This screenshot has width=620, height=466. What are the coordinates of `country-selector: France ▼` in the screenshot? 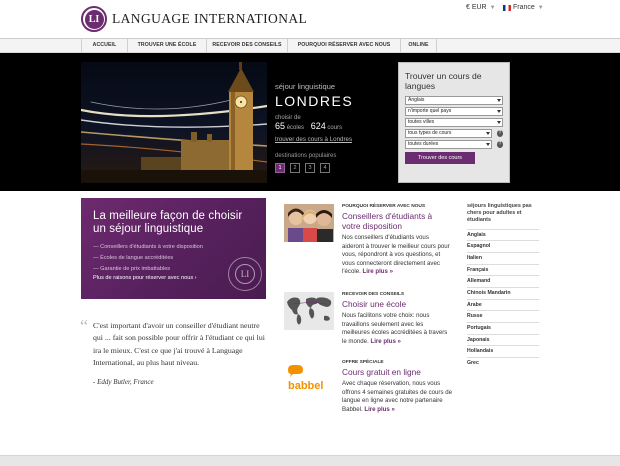 It's located at (523, 7).